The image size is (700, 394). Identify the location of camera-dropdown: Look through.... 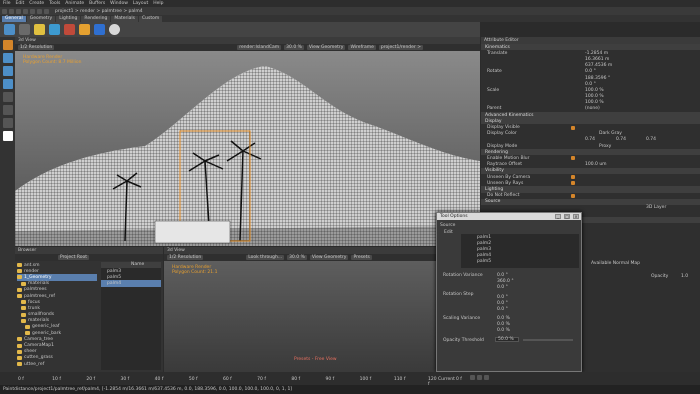
(265, 257).